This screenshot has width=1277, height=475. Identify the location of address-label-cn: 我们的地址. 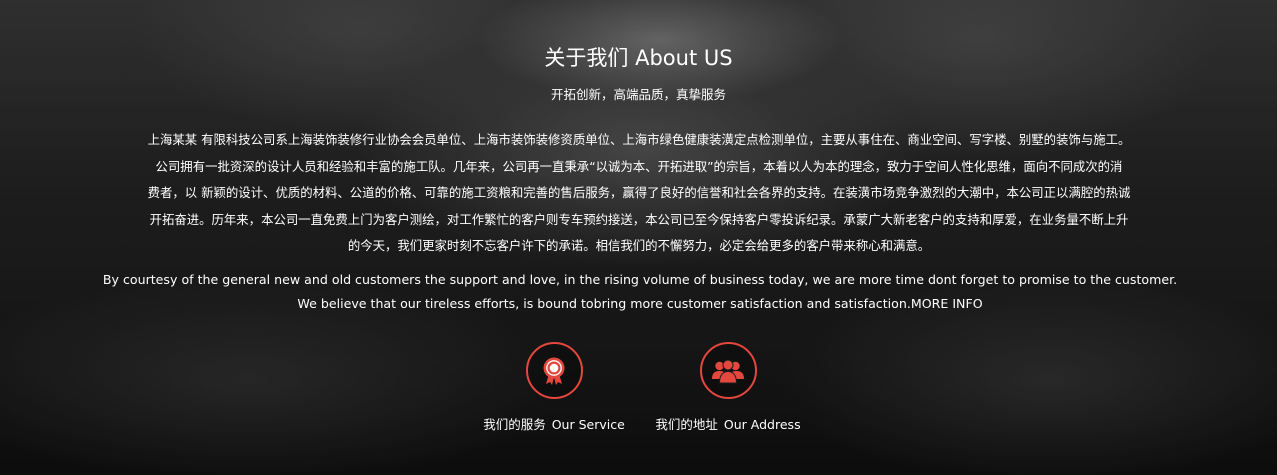
(686, 424).